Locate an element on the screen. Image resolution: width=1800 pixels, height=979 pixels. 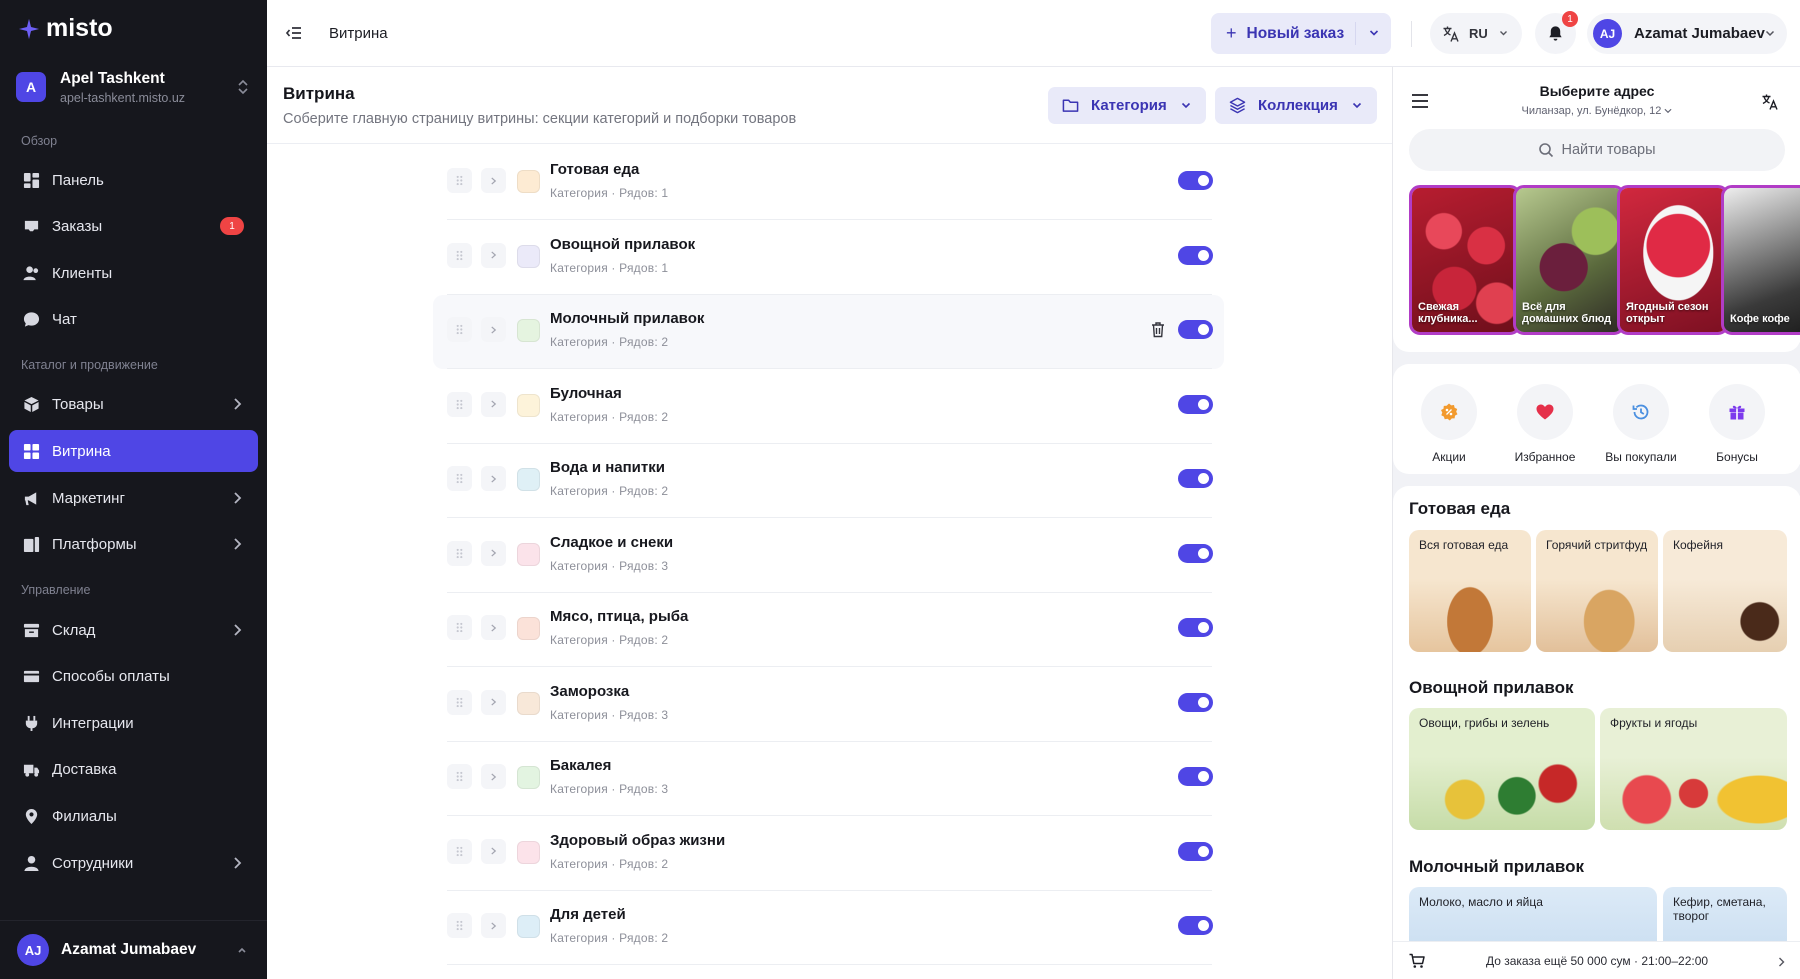
category-tile: Фрукты и ягоды is located at coordinates (1693, 769).